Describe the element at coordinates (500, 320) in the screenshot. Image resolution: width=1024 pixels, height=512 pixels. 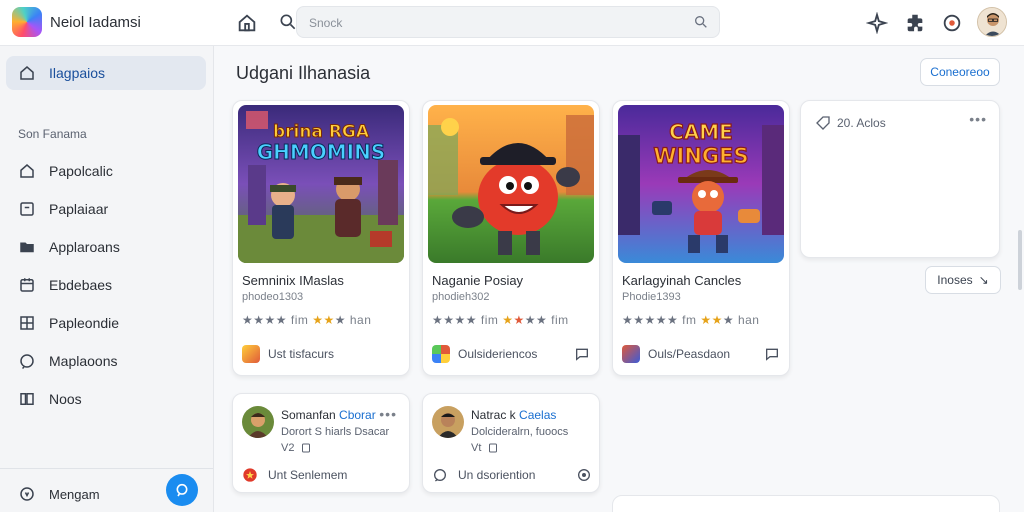
I see `game-rating: ★★★★ fim ★★★★ fim` at that location.